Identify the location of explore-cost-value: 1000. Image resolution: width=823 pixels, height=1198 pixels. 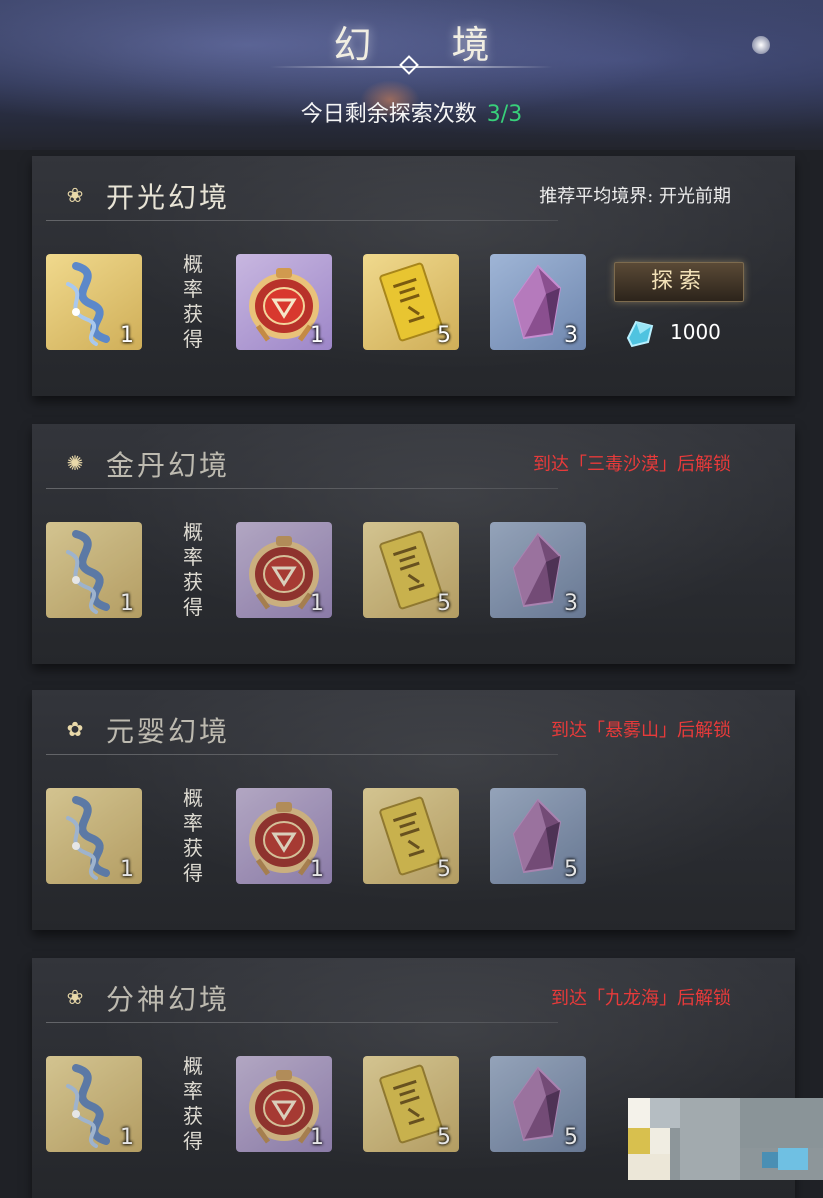
(695, 332).